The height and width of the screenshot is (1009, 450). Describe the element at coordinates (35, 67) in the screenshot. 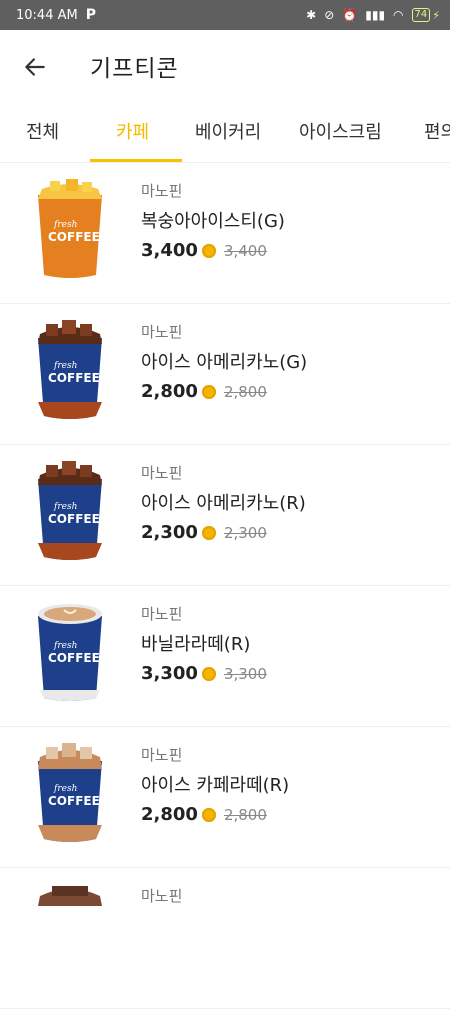

I see `back-arrow-icon` at that location.